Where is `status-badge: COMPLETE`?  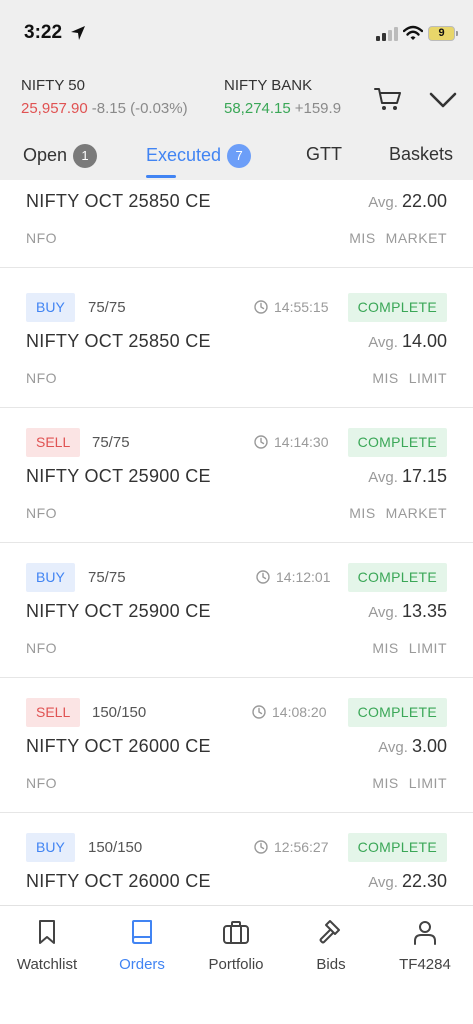 status-badge: COMPLETE is located at coordinates (397, 307).